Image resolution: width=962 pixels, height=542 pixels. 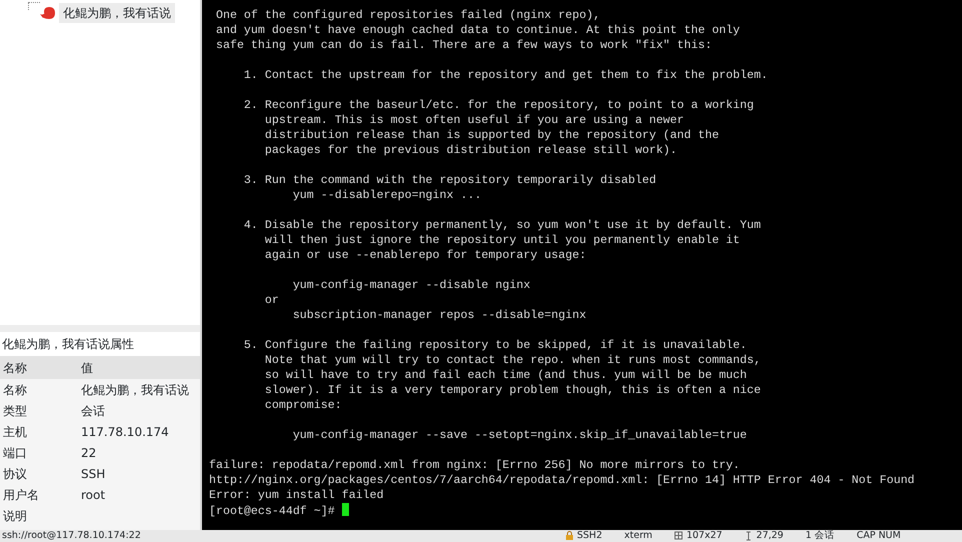 I want to click on property-name: 名称, so click(x=15, y=390).